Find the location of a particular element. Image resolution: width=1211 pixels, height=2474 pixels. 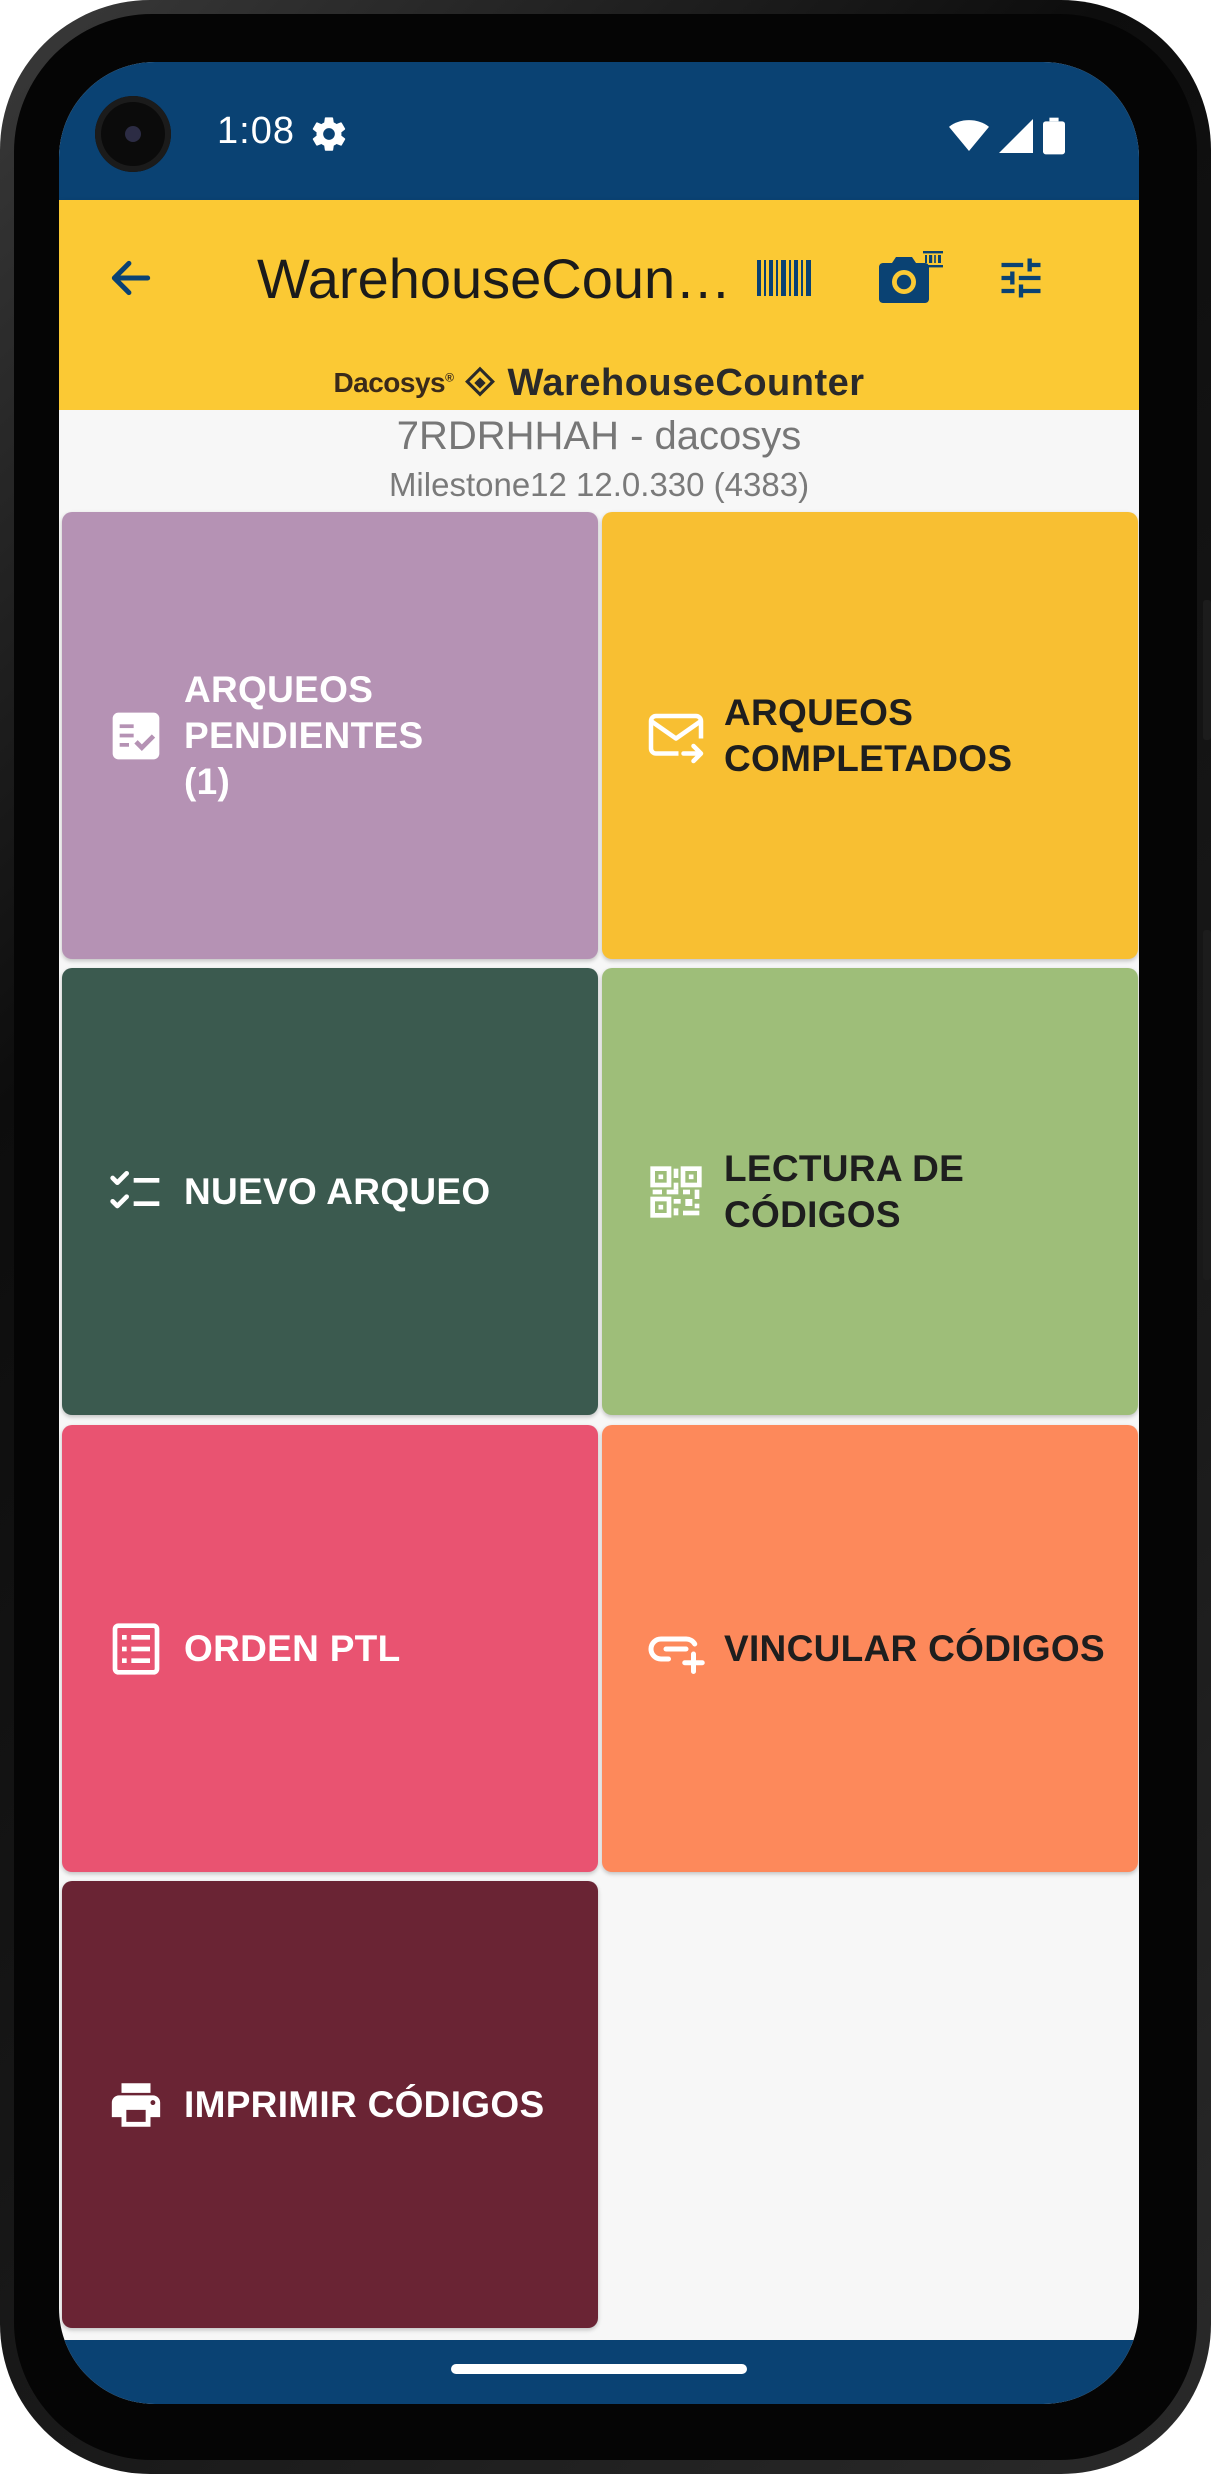

tile-vincular-codigos: VINCULAR CÓDIGOS is located at coordinates (870, 1648).